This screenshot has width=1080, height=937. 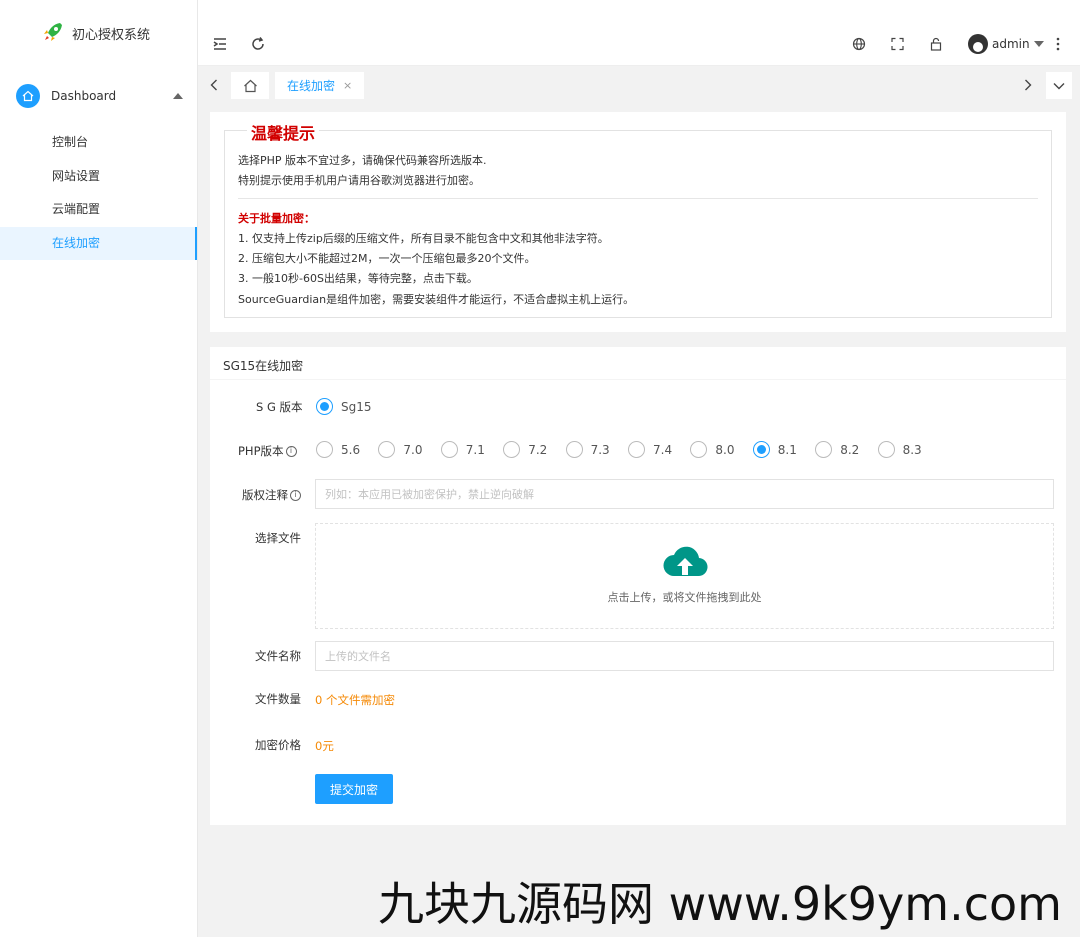 What do you see at coordinates (978, 44) in the screenshot?
I see `avatar` at bounding box center [978, 44].